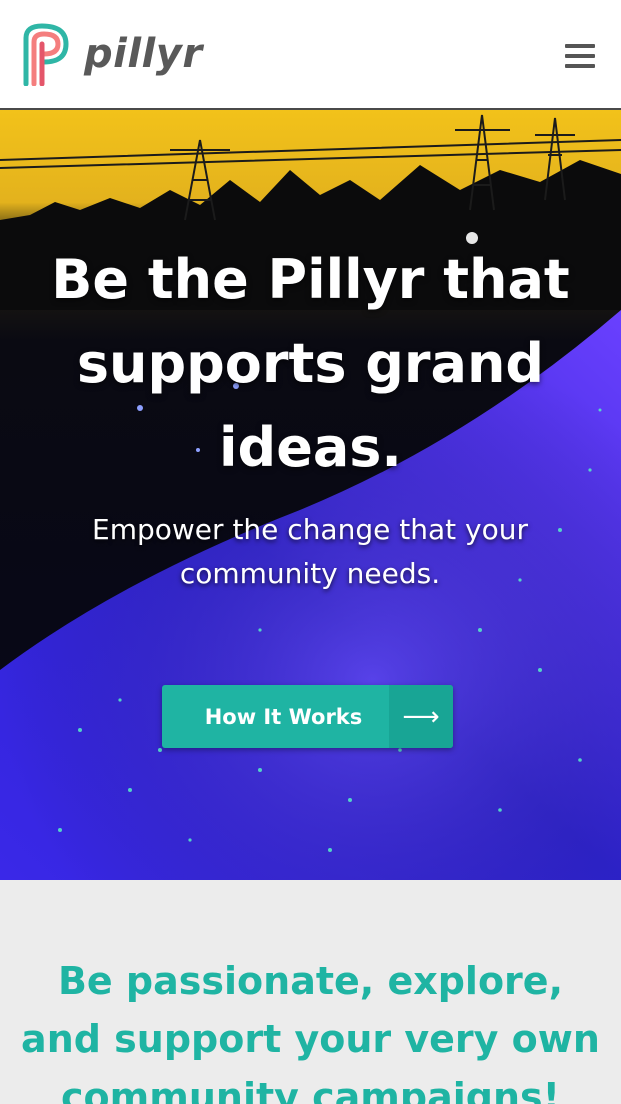  What do you see at coordinates (283, 716) in the screenshot?
I see `how-it-works-label: How It Works` at bounding box center [283, 716].